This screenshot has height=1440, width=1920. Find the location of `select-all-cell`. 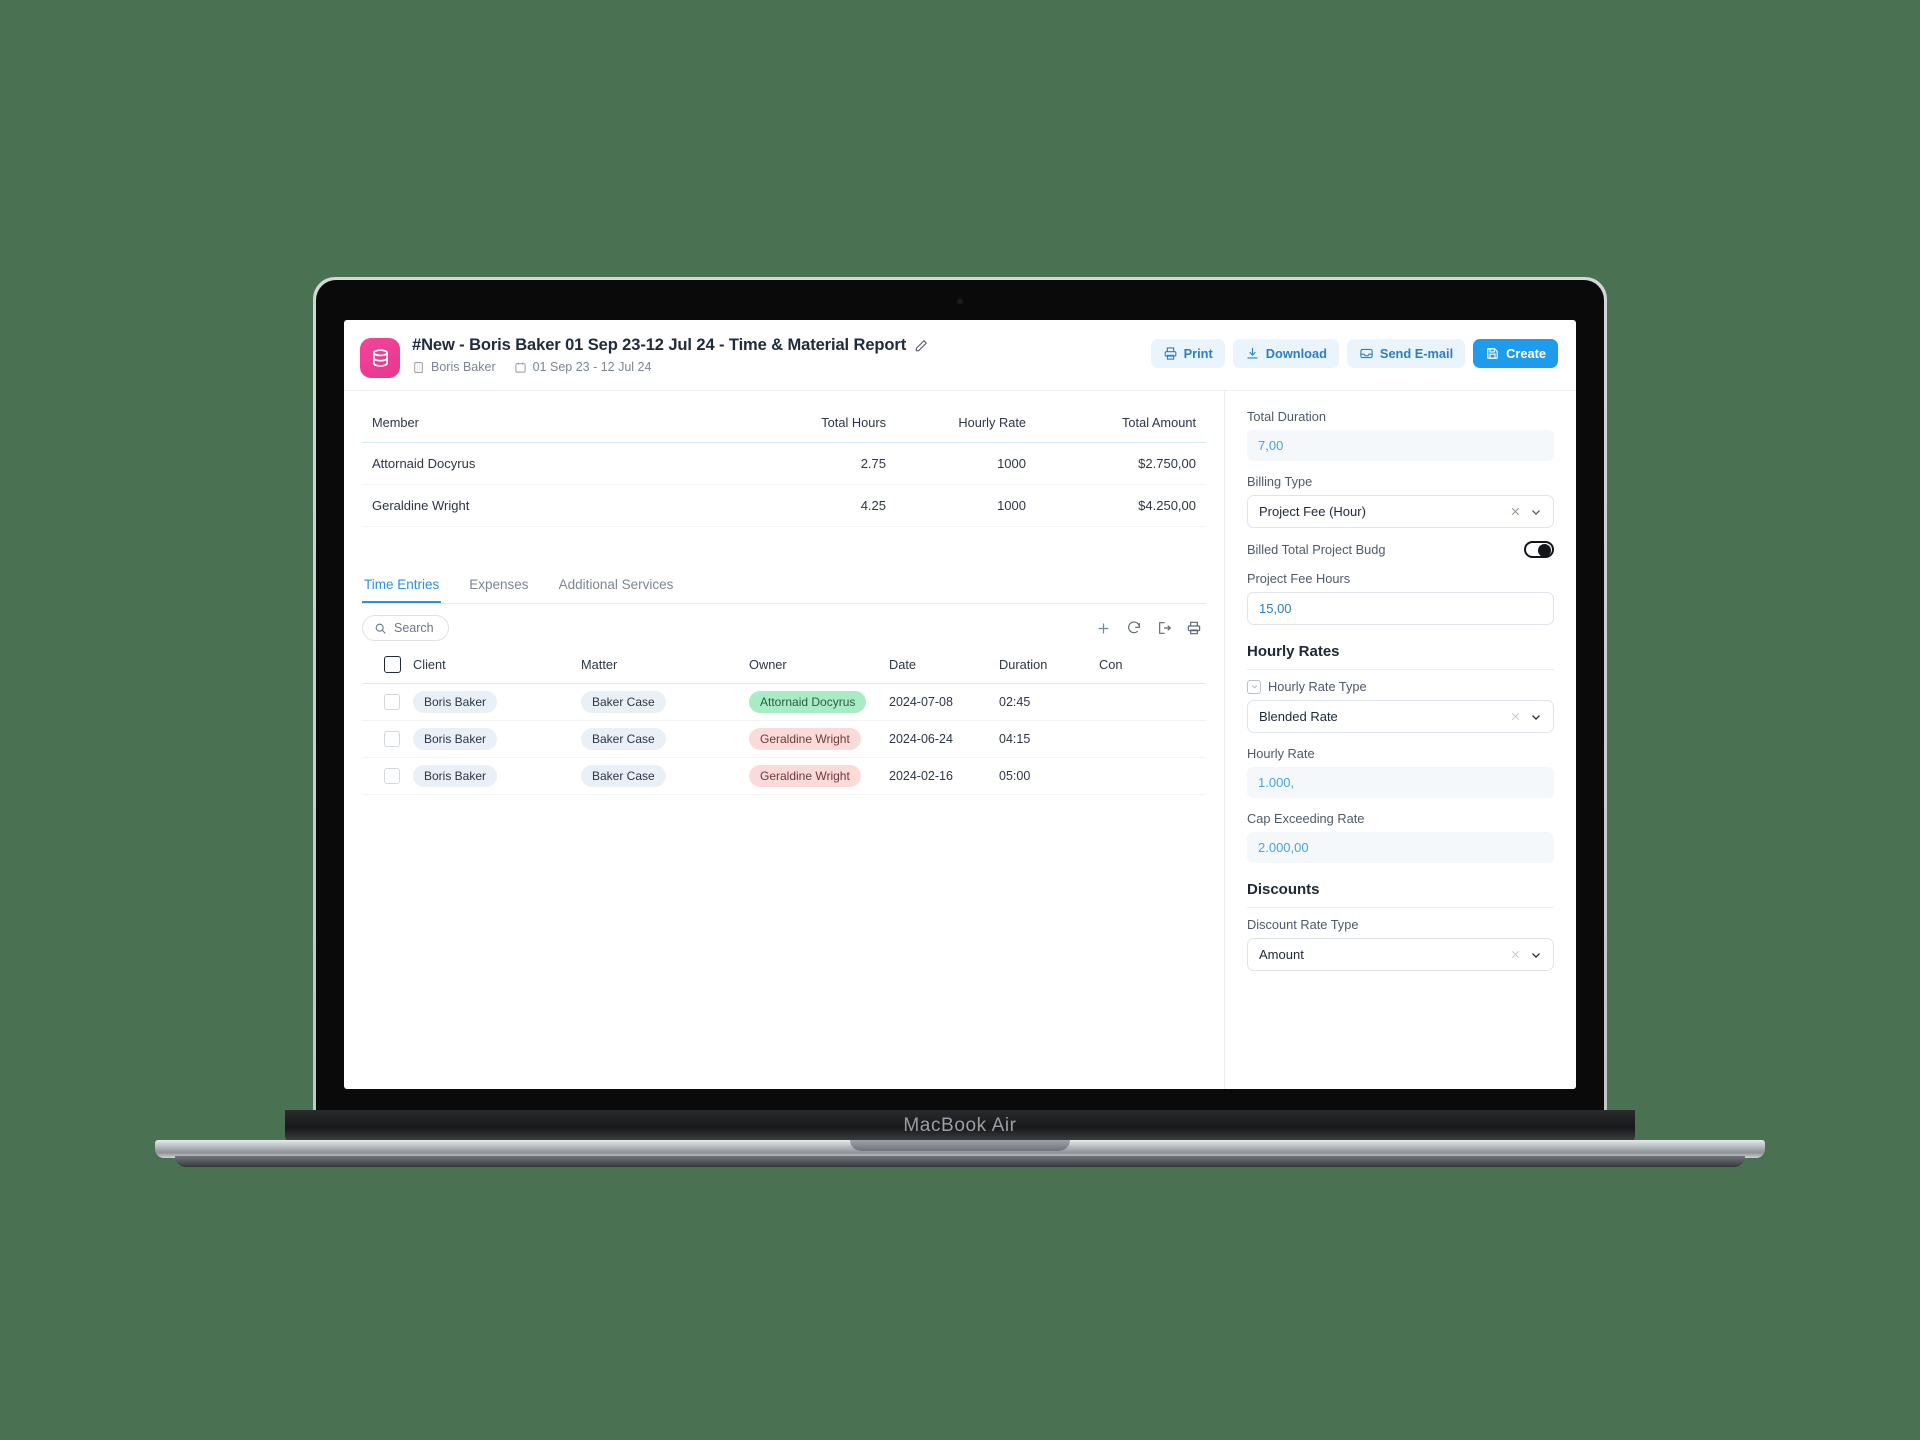

select-all-cell is located at coordinates (384, 667).